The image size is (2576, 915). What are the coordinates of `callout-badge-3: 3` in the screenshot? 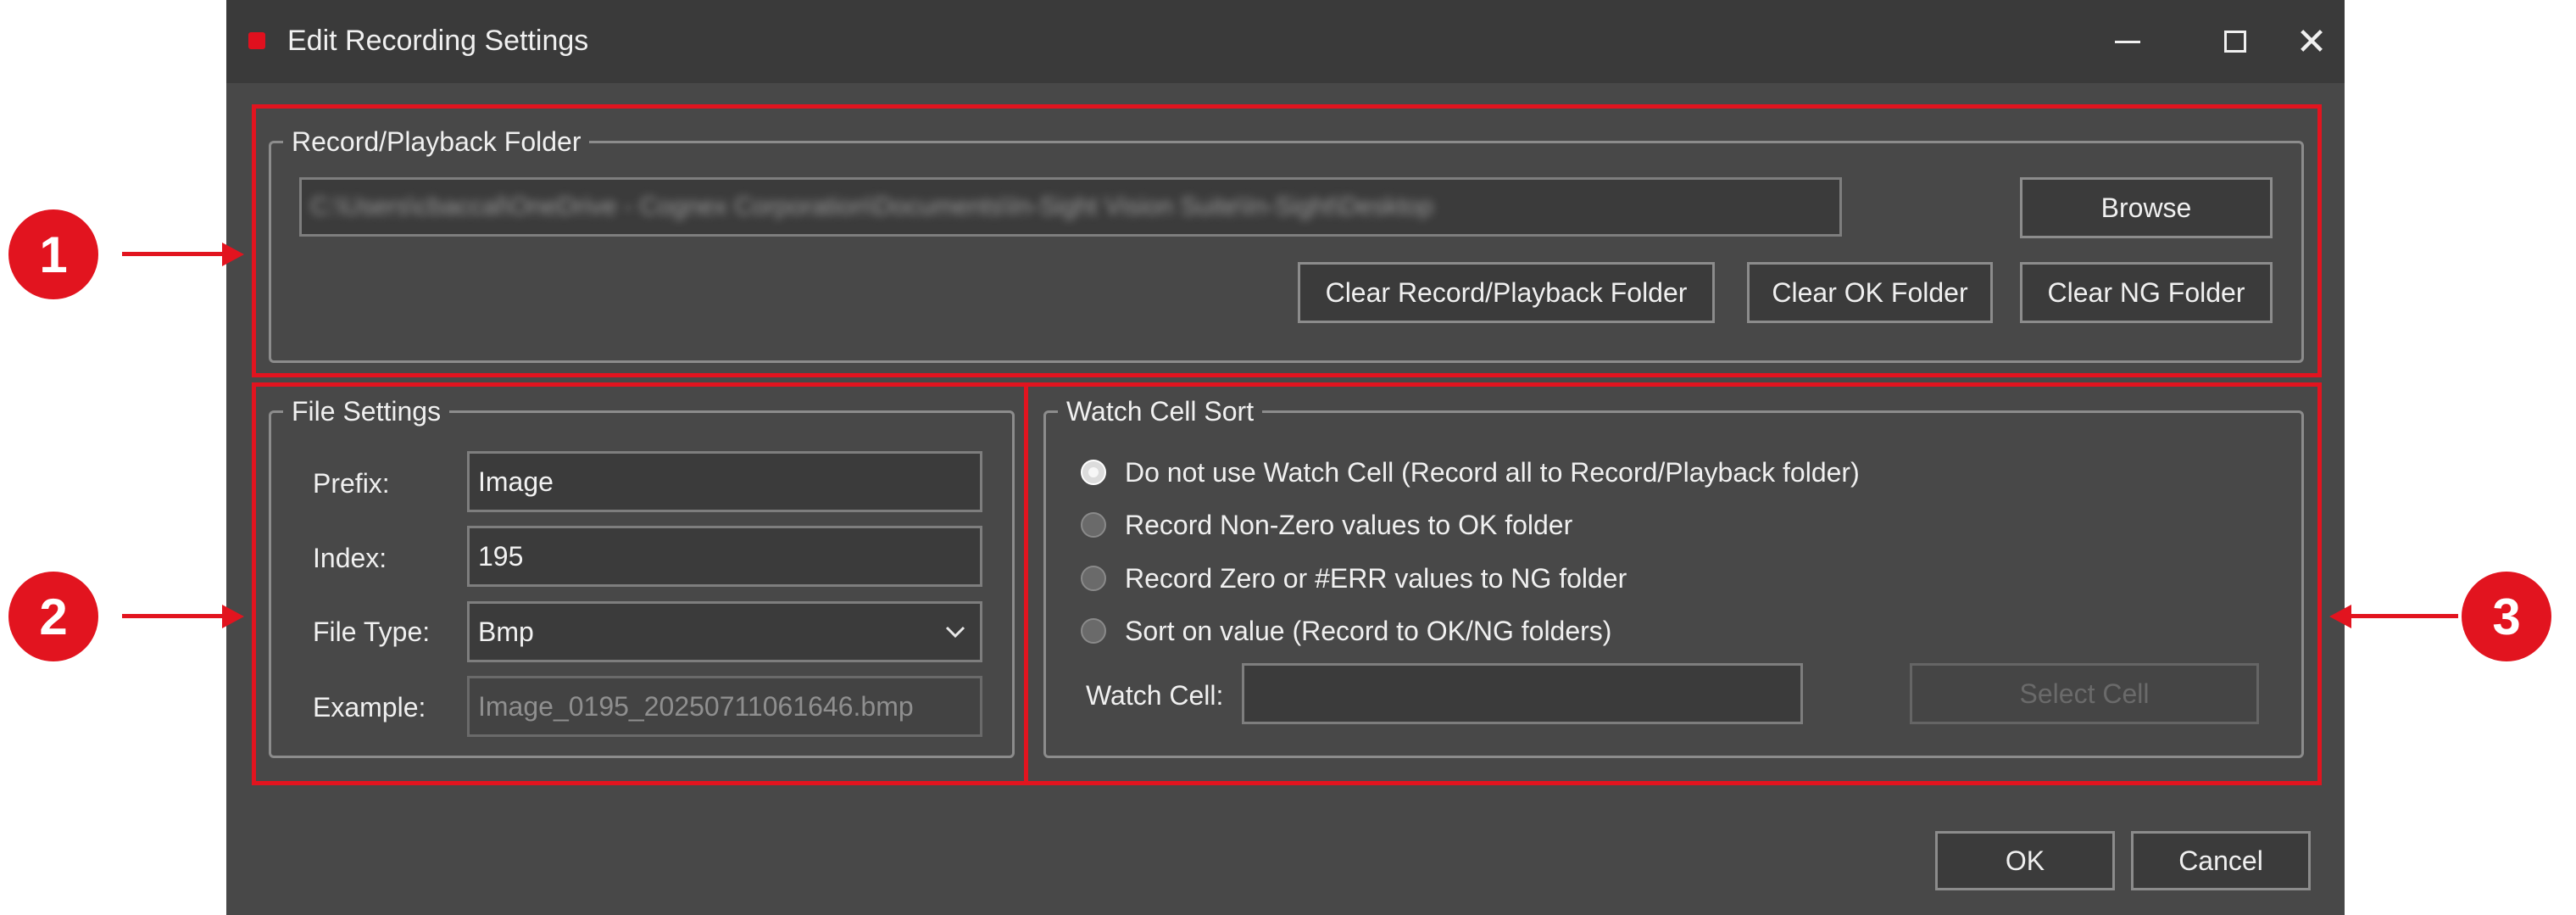 It's located at (2506, 616).